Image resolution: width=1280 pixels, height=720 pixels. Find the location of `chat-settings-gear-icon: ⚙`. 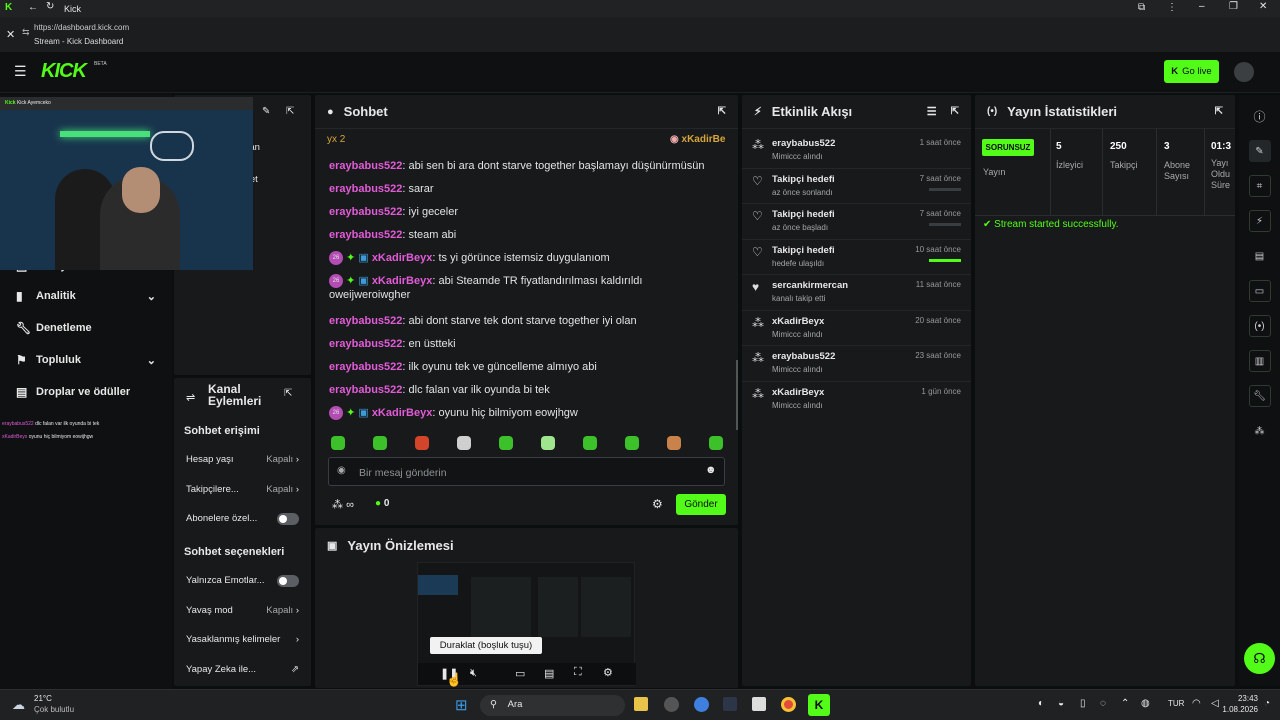

chat-settings-gear-icon: ⚙ is located at coordinates (657, 504).